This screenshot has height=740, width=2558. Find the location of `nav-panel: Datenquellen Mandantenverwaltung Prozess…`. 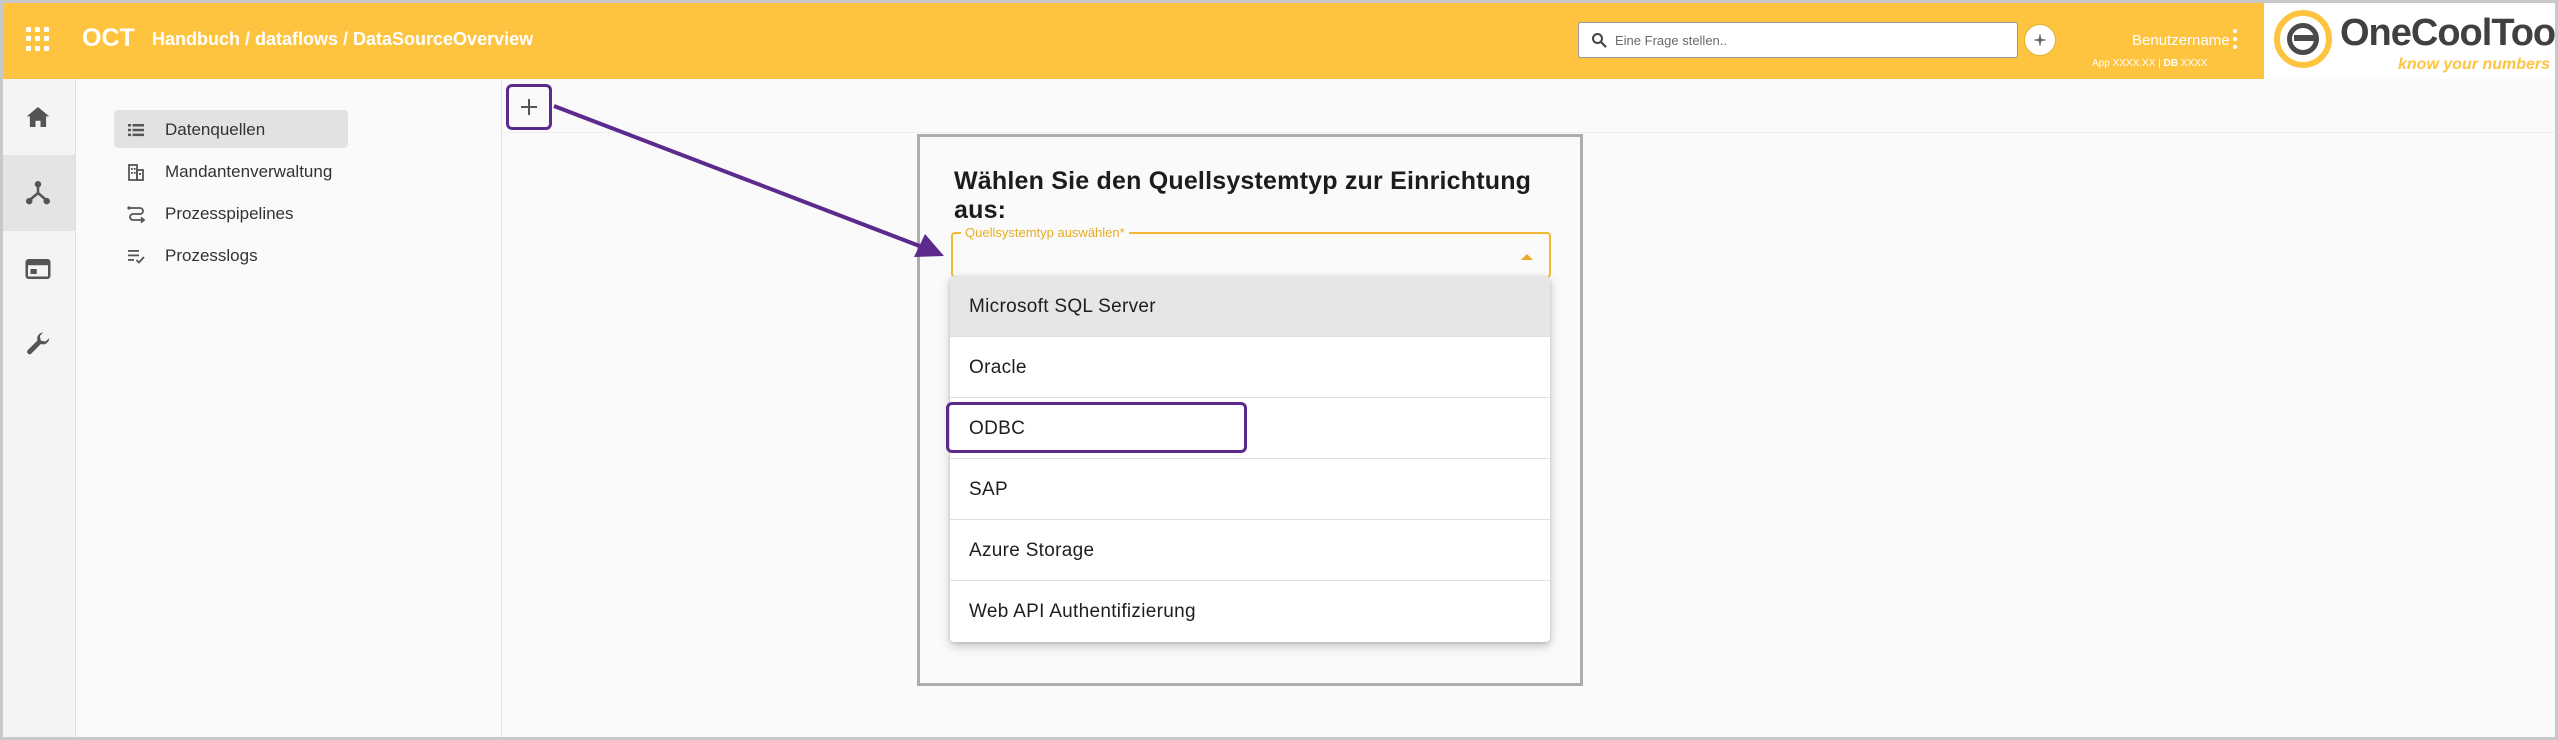

nav-panel: Datenquellen Mandantenverwaltung Prozess… is located at coordinates (289, 409).